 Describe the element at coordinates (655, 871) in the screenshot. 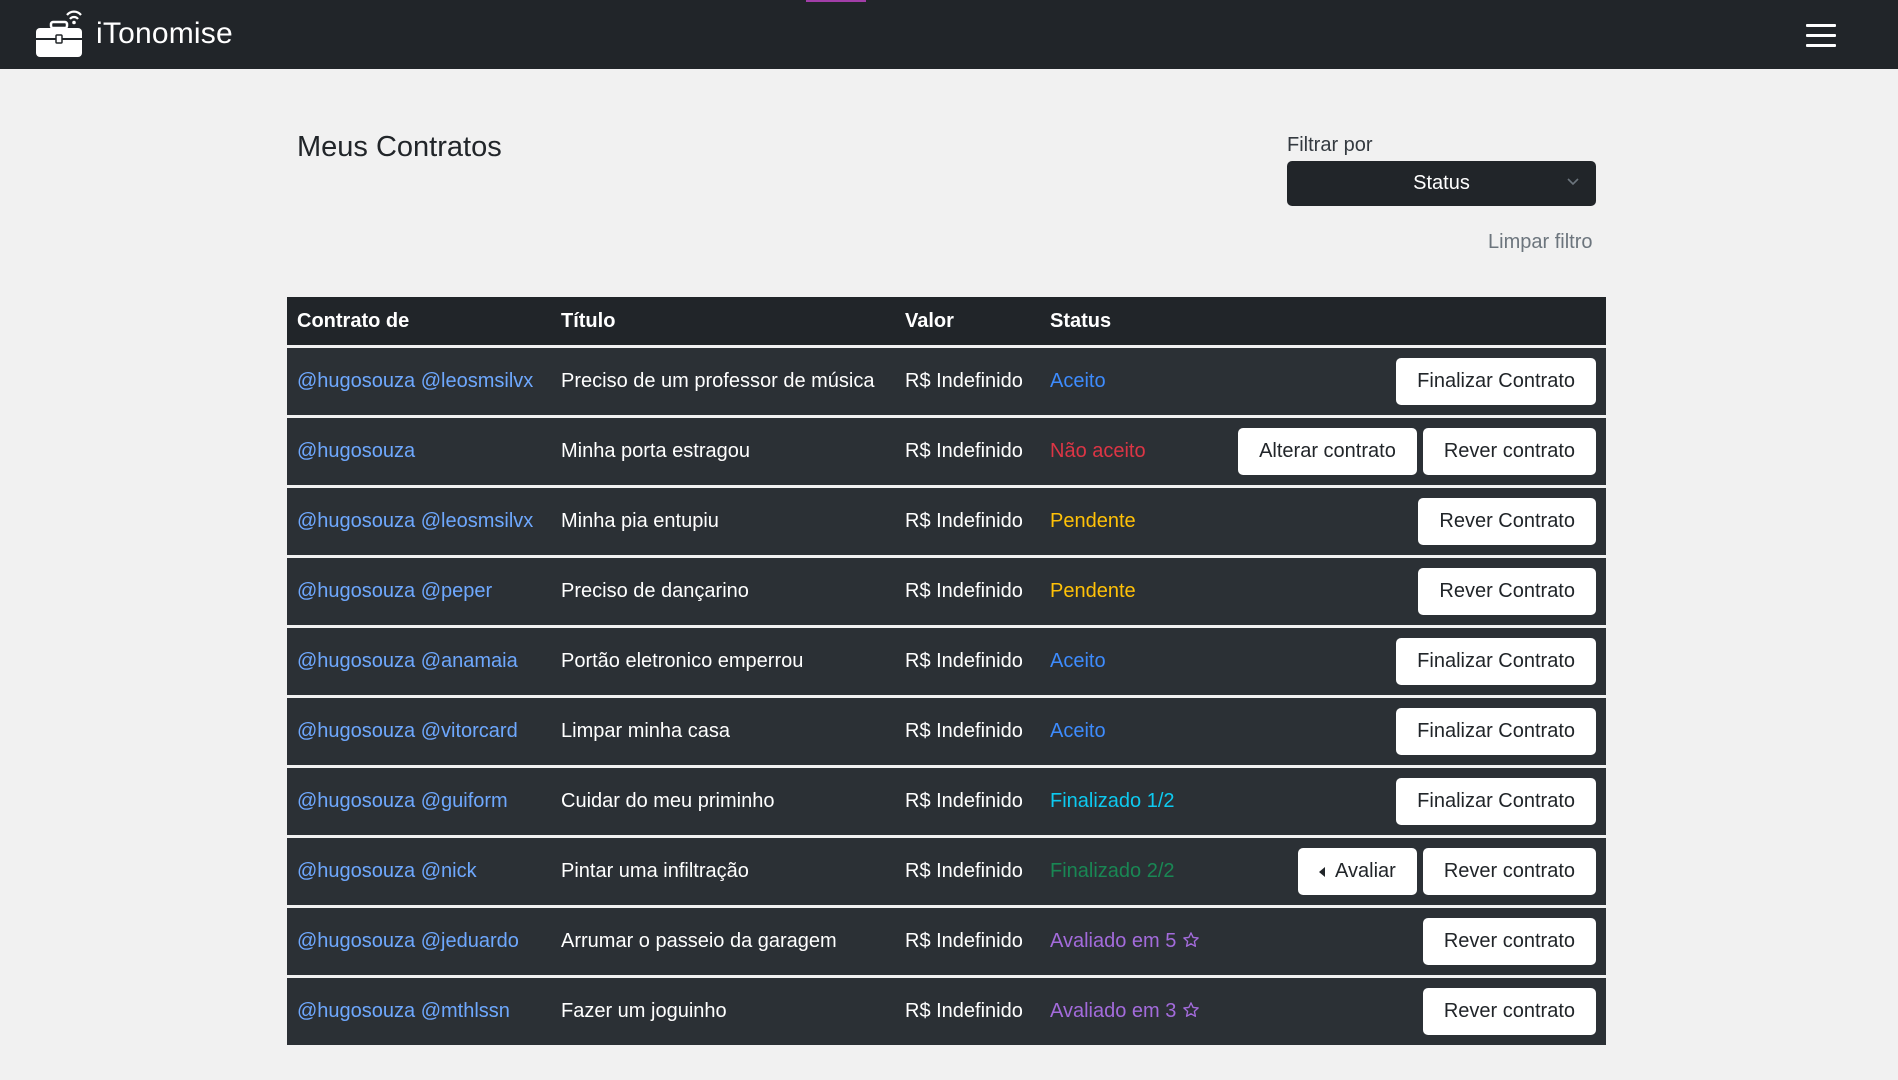

I see `contract-title: Pintar uma infiltração` at that location.